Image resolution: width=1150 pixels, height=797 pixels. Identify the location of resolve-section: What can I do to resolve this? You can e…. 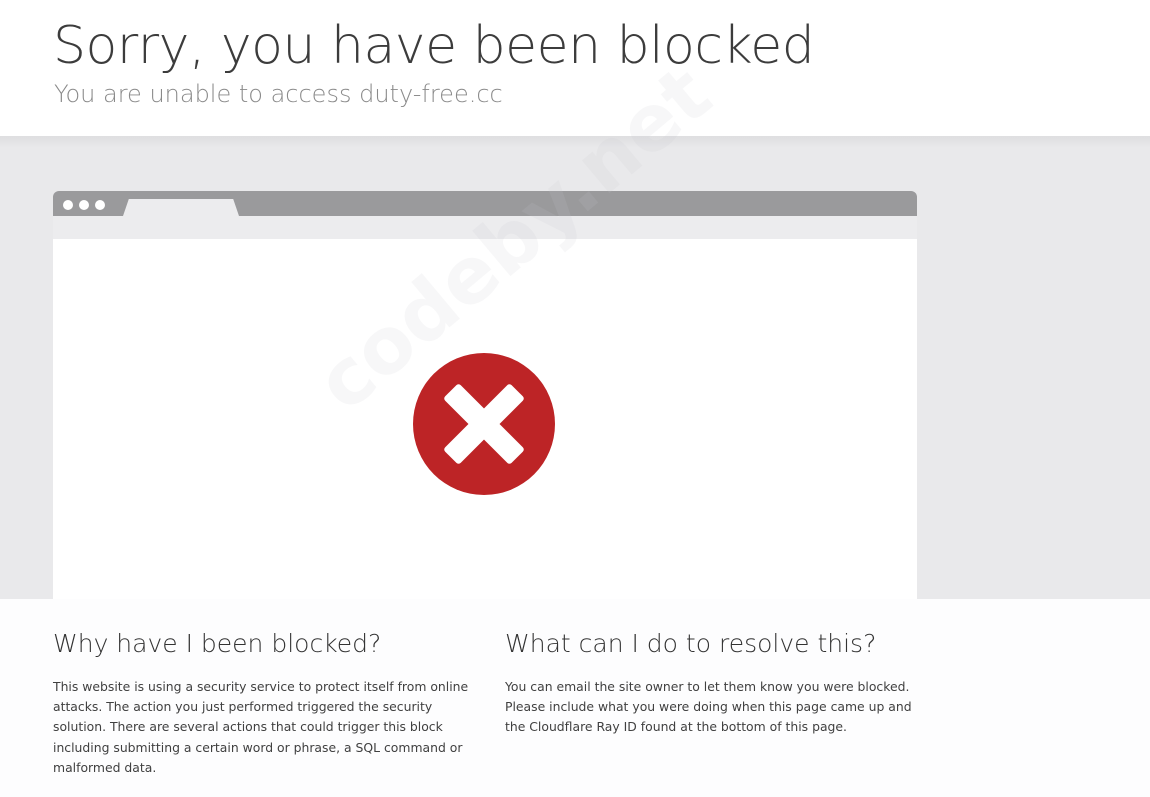
(715, 681).